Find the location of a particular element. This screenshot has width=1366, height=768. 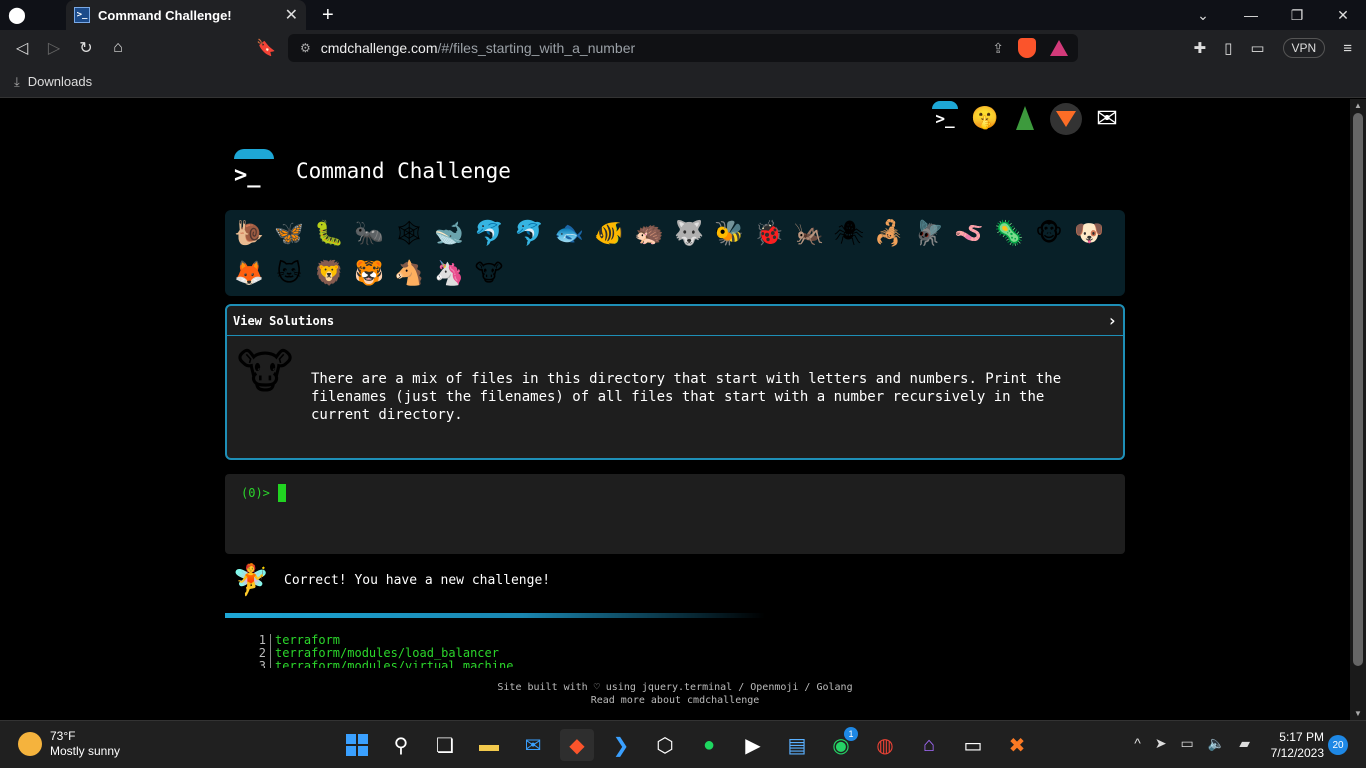

challenge-animal-icon: 🐋 is located at coordinates (449, 233).